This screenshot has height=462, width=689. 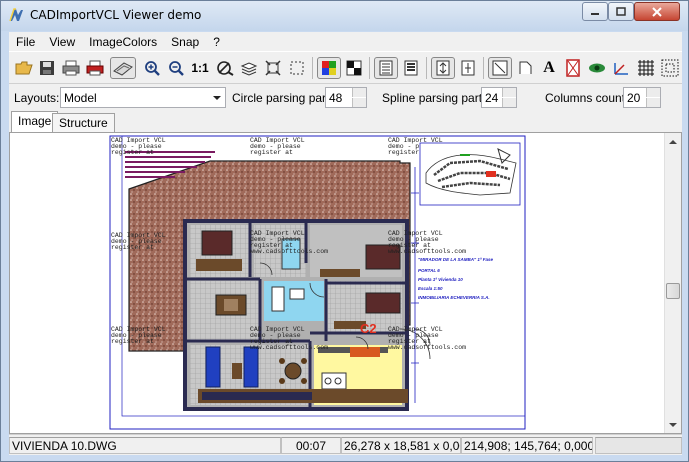 What do you see at coordinates (657, 11) in the screenshot?
I see `close-button` at bounding box center [657, 11].